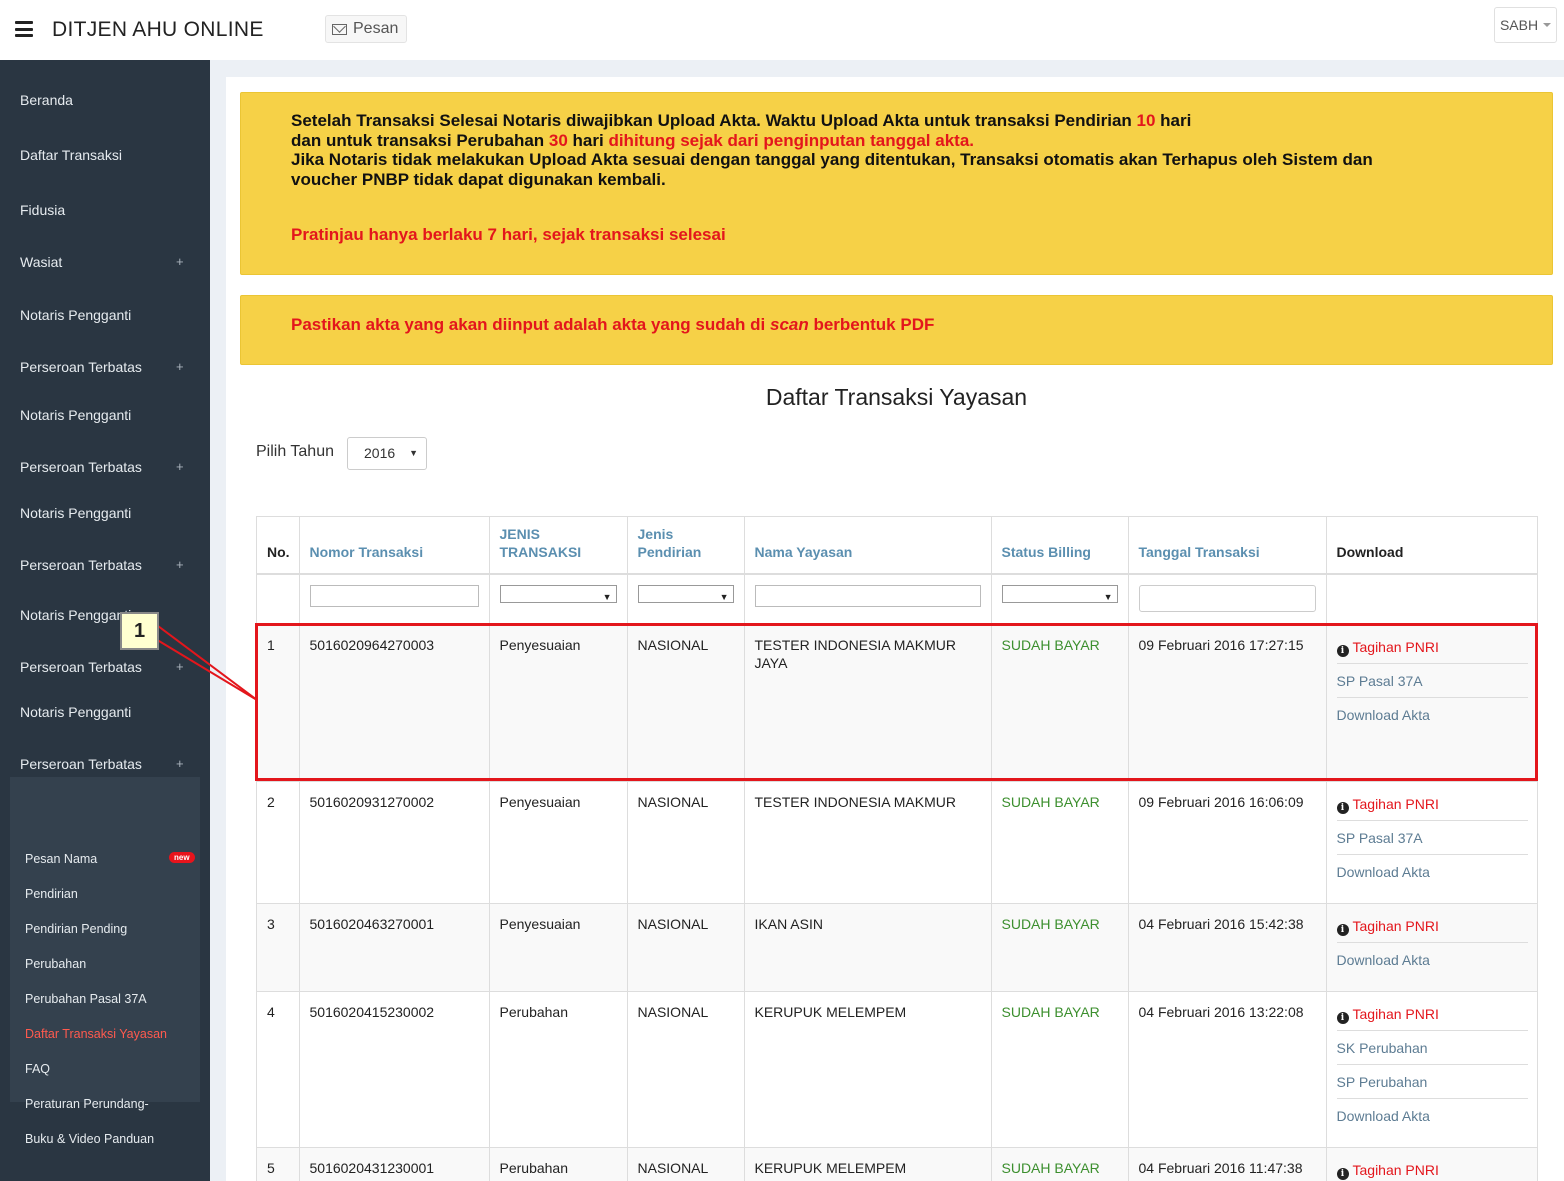 This screenshot has width=1564, height=1181. What do you see at coordinates (24, 29) in the screenshot?
I see `menu-toggle-icon` at bounding box center [24, 29].